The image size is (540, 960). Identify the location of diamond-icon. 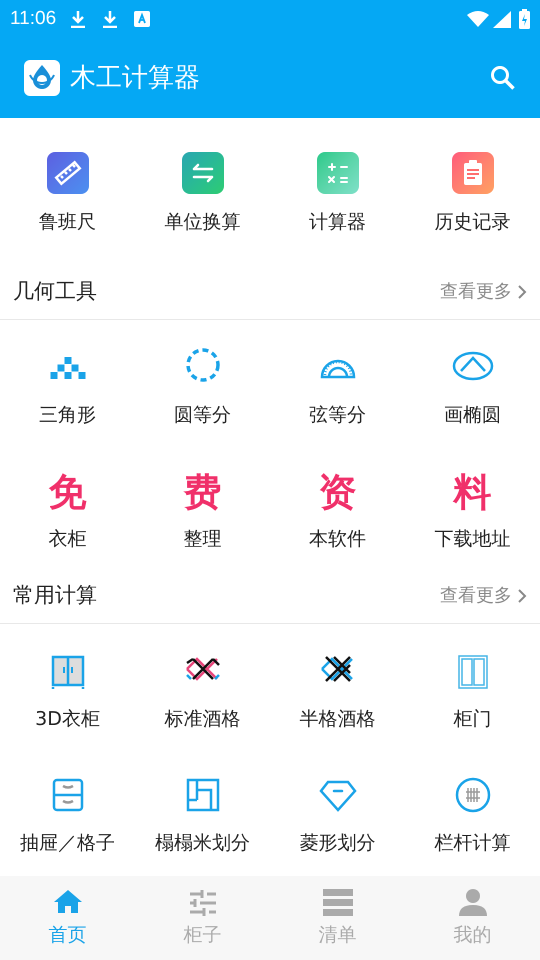
(338, 796).